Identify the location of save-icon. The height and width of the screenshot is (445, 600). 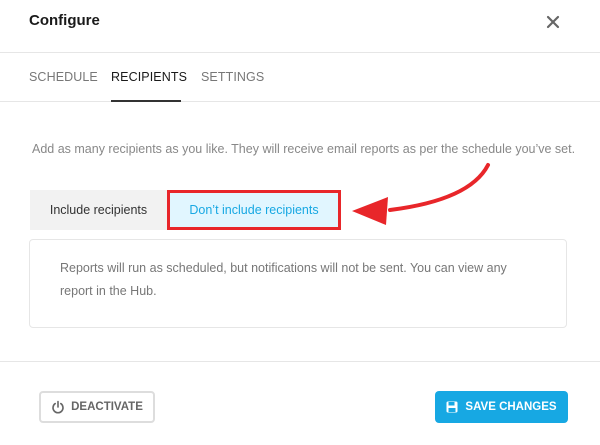
(452, 407).